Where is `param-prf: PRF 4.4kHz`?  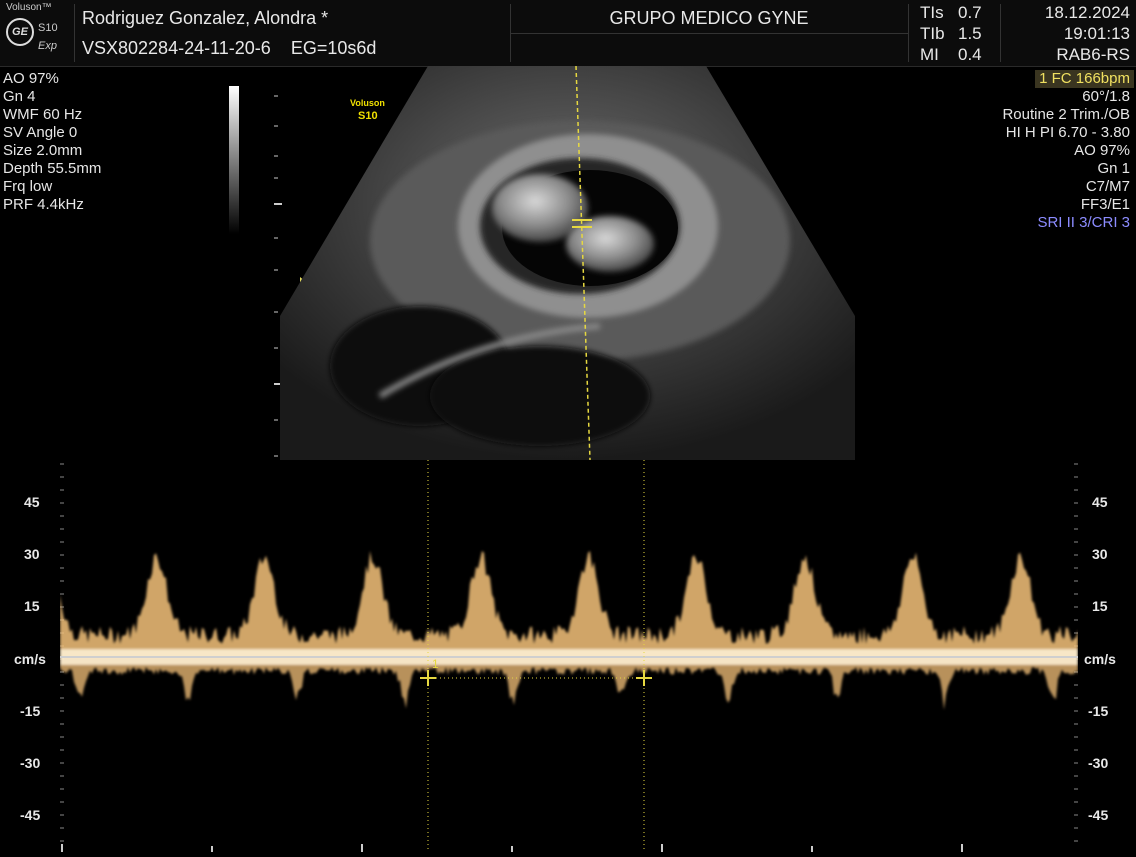 param-prf: PRF 4.4kHz is located at coordinates (43, 204).